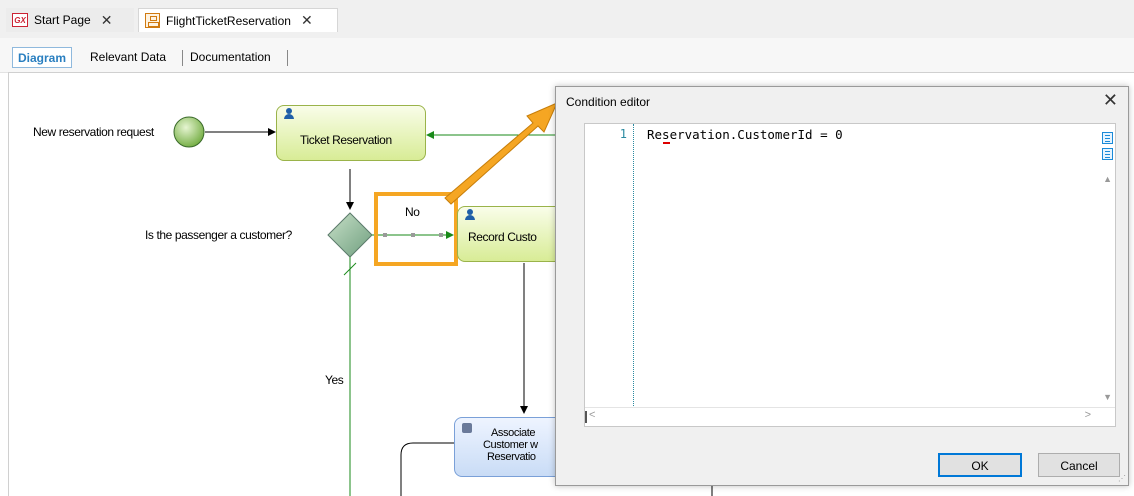 This screenshot has width=1134, height=496. I want to click on task-ticket-reservation-label: Ticket Reservation, so click(346, 140).